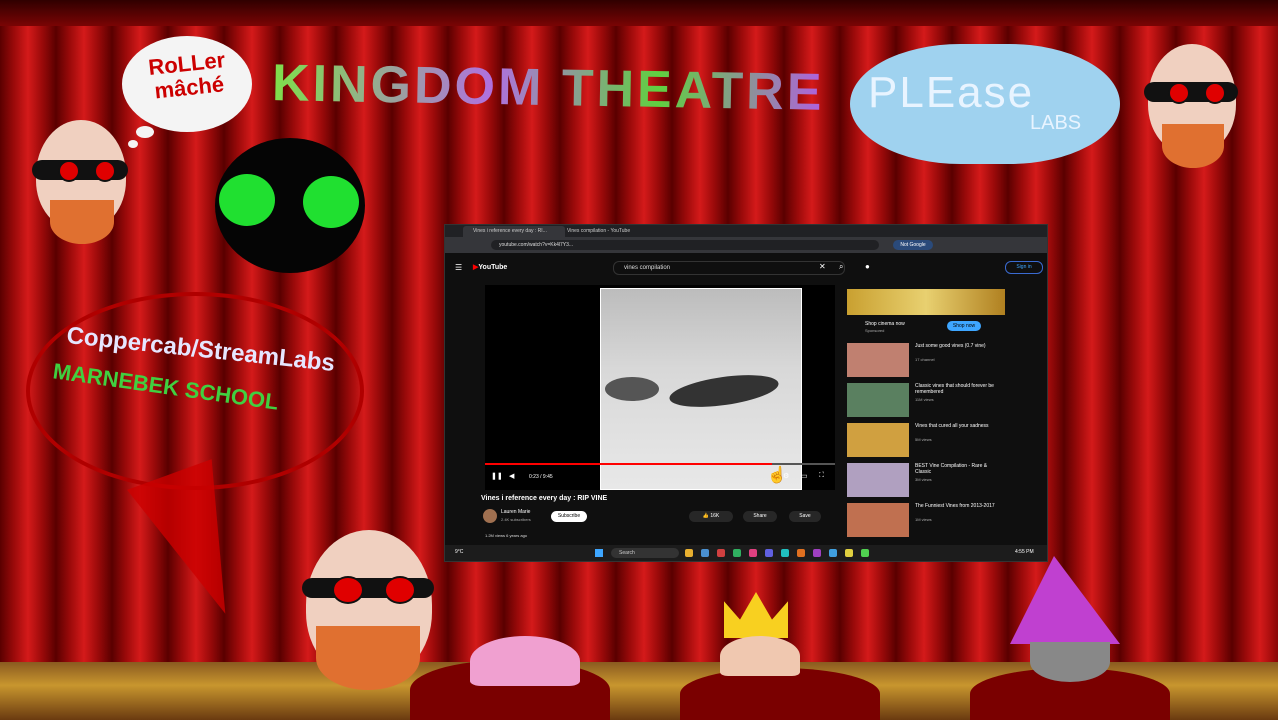  Describe the element at coordinates (867, 266) in the screenshot. I see `mic-icon: ●` at that location.